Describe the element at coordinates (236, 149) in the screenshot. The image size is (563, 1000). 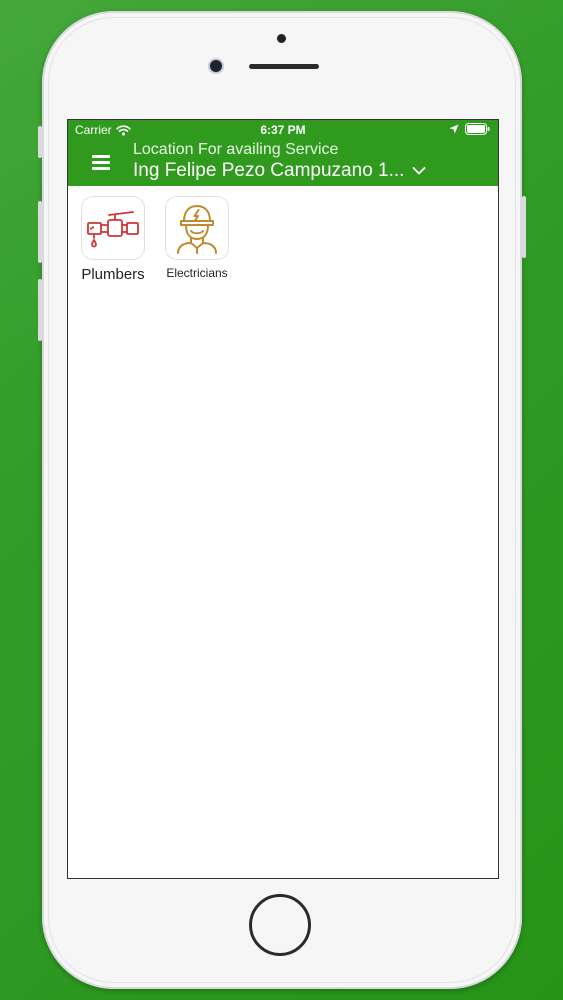
I see `location-caption: Location For availing Service` at that location.